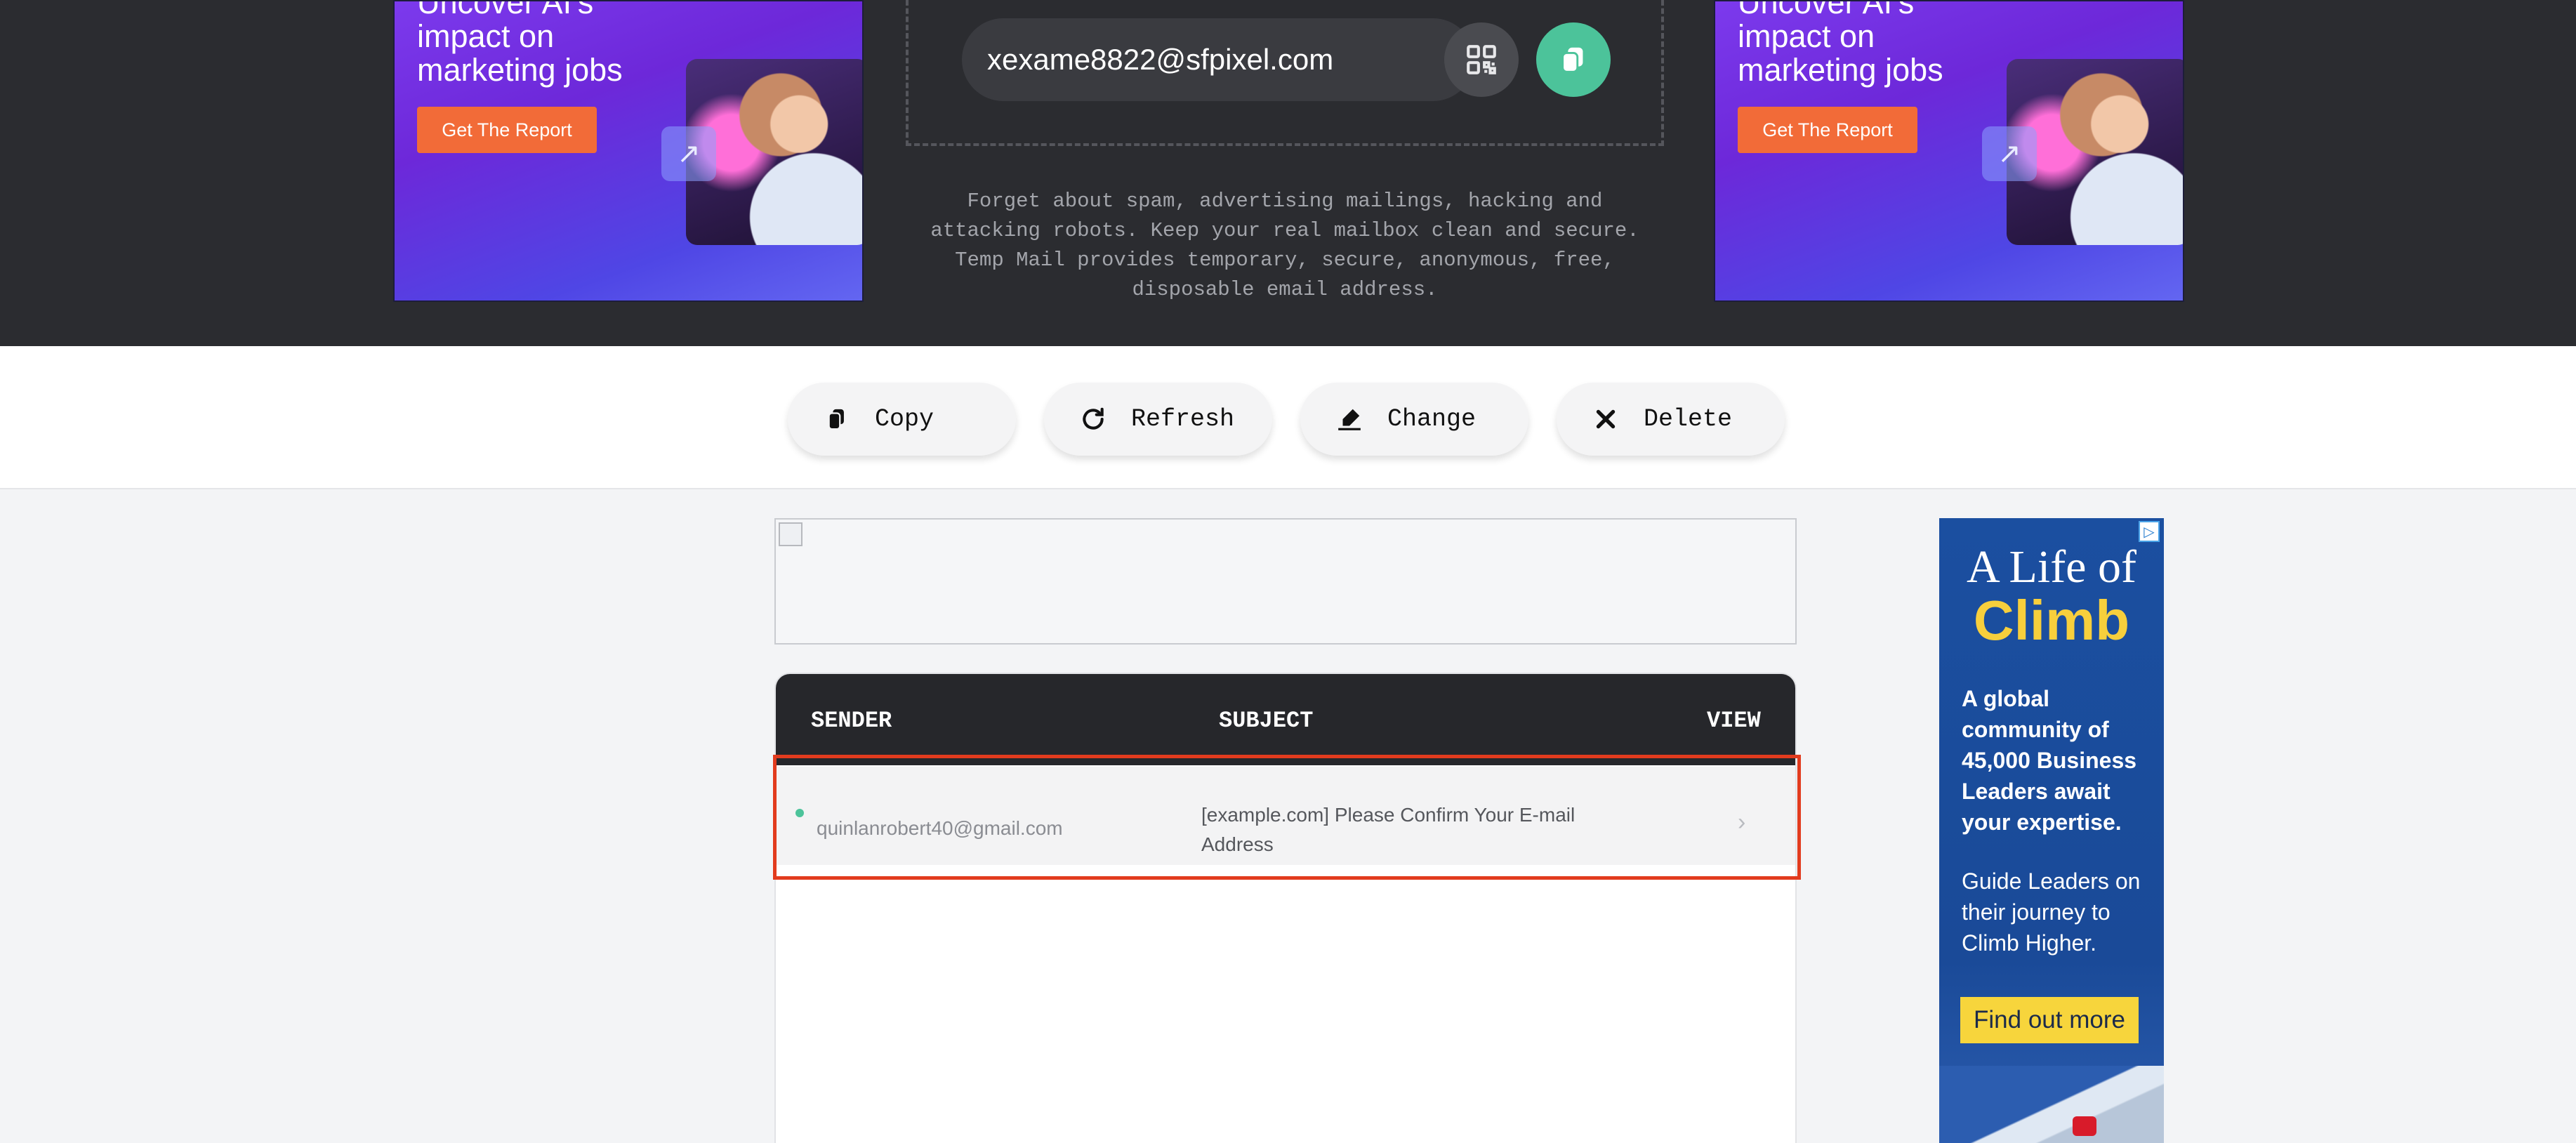 The width and height of the screenshot is (2576, 1143). What do you see at coordinates (1266, 721) in the screenshot?
I see `column-subject: SUBJECT` at bounding box center [1266, 721].